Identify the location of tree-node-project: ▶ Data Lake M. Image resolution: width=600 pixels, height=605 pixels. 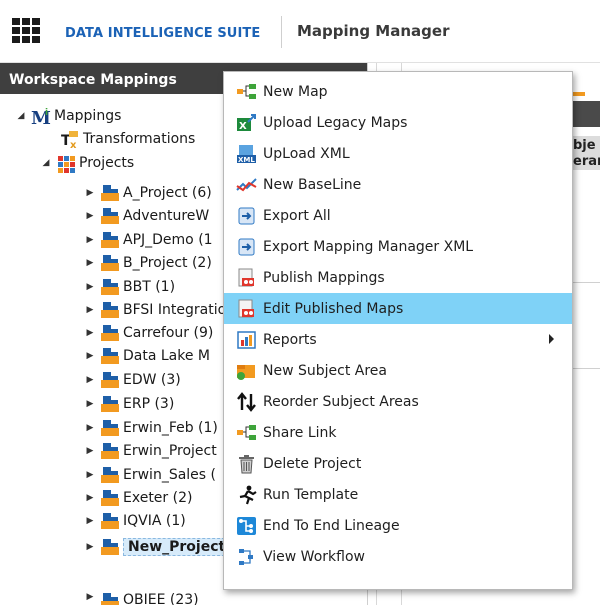
(147, 356).